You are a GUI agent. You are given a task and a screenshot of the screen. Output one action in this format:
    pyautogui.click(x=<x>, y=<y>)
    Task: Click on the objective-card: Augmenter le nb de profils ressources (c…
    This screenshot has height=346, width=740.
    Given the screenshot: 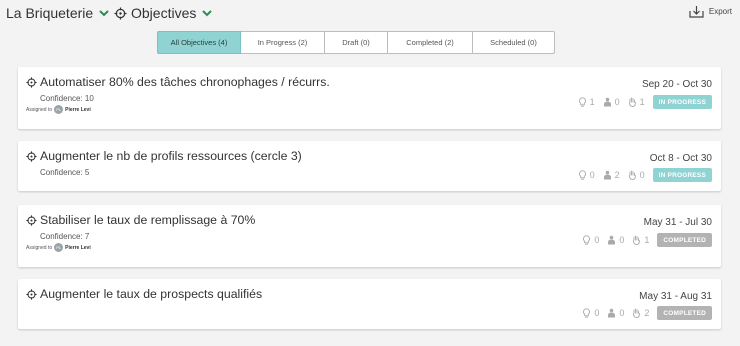 What is the action you would take?
    pyautogui.click(x=369, y=166)
    